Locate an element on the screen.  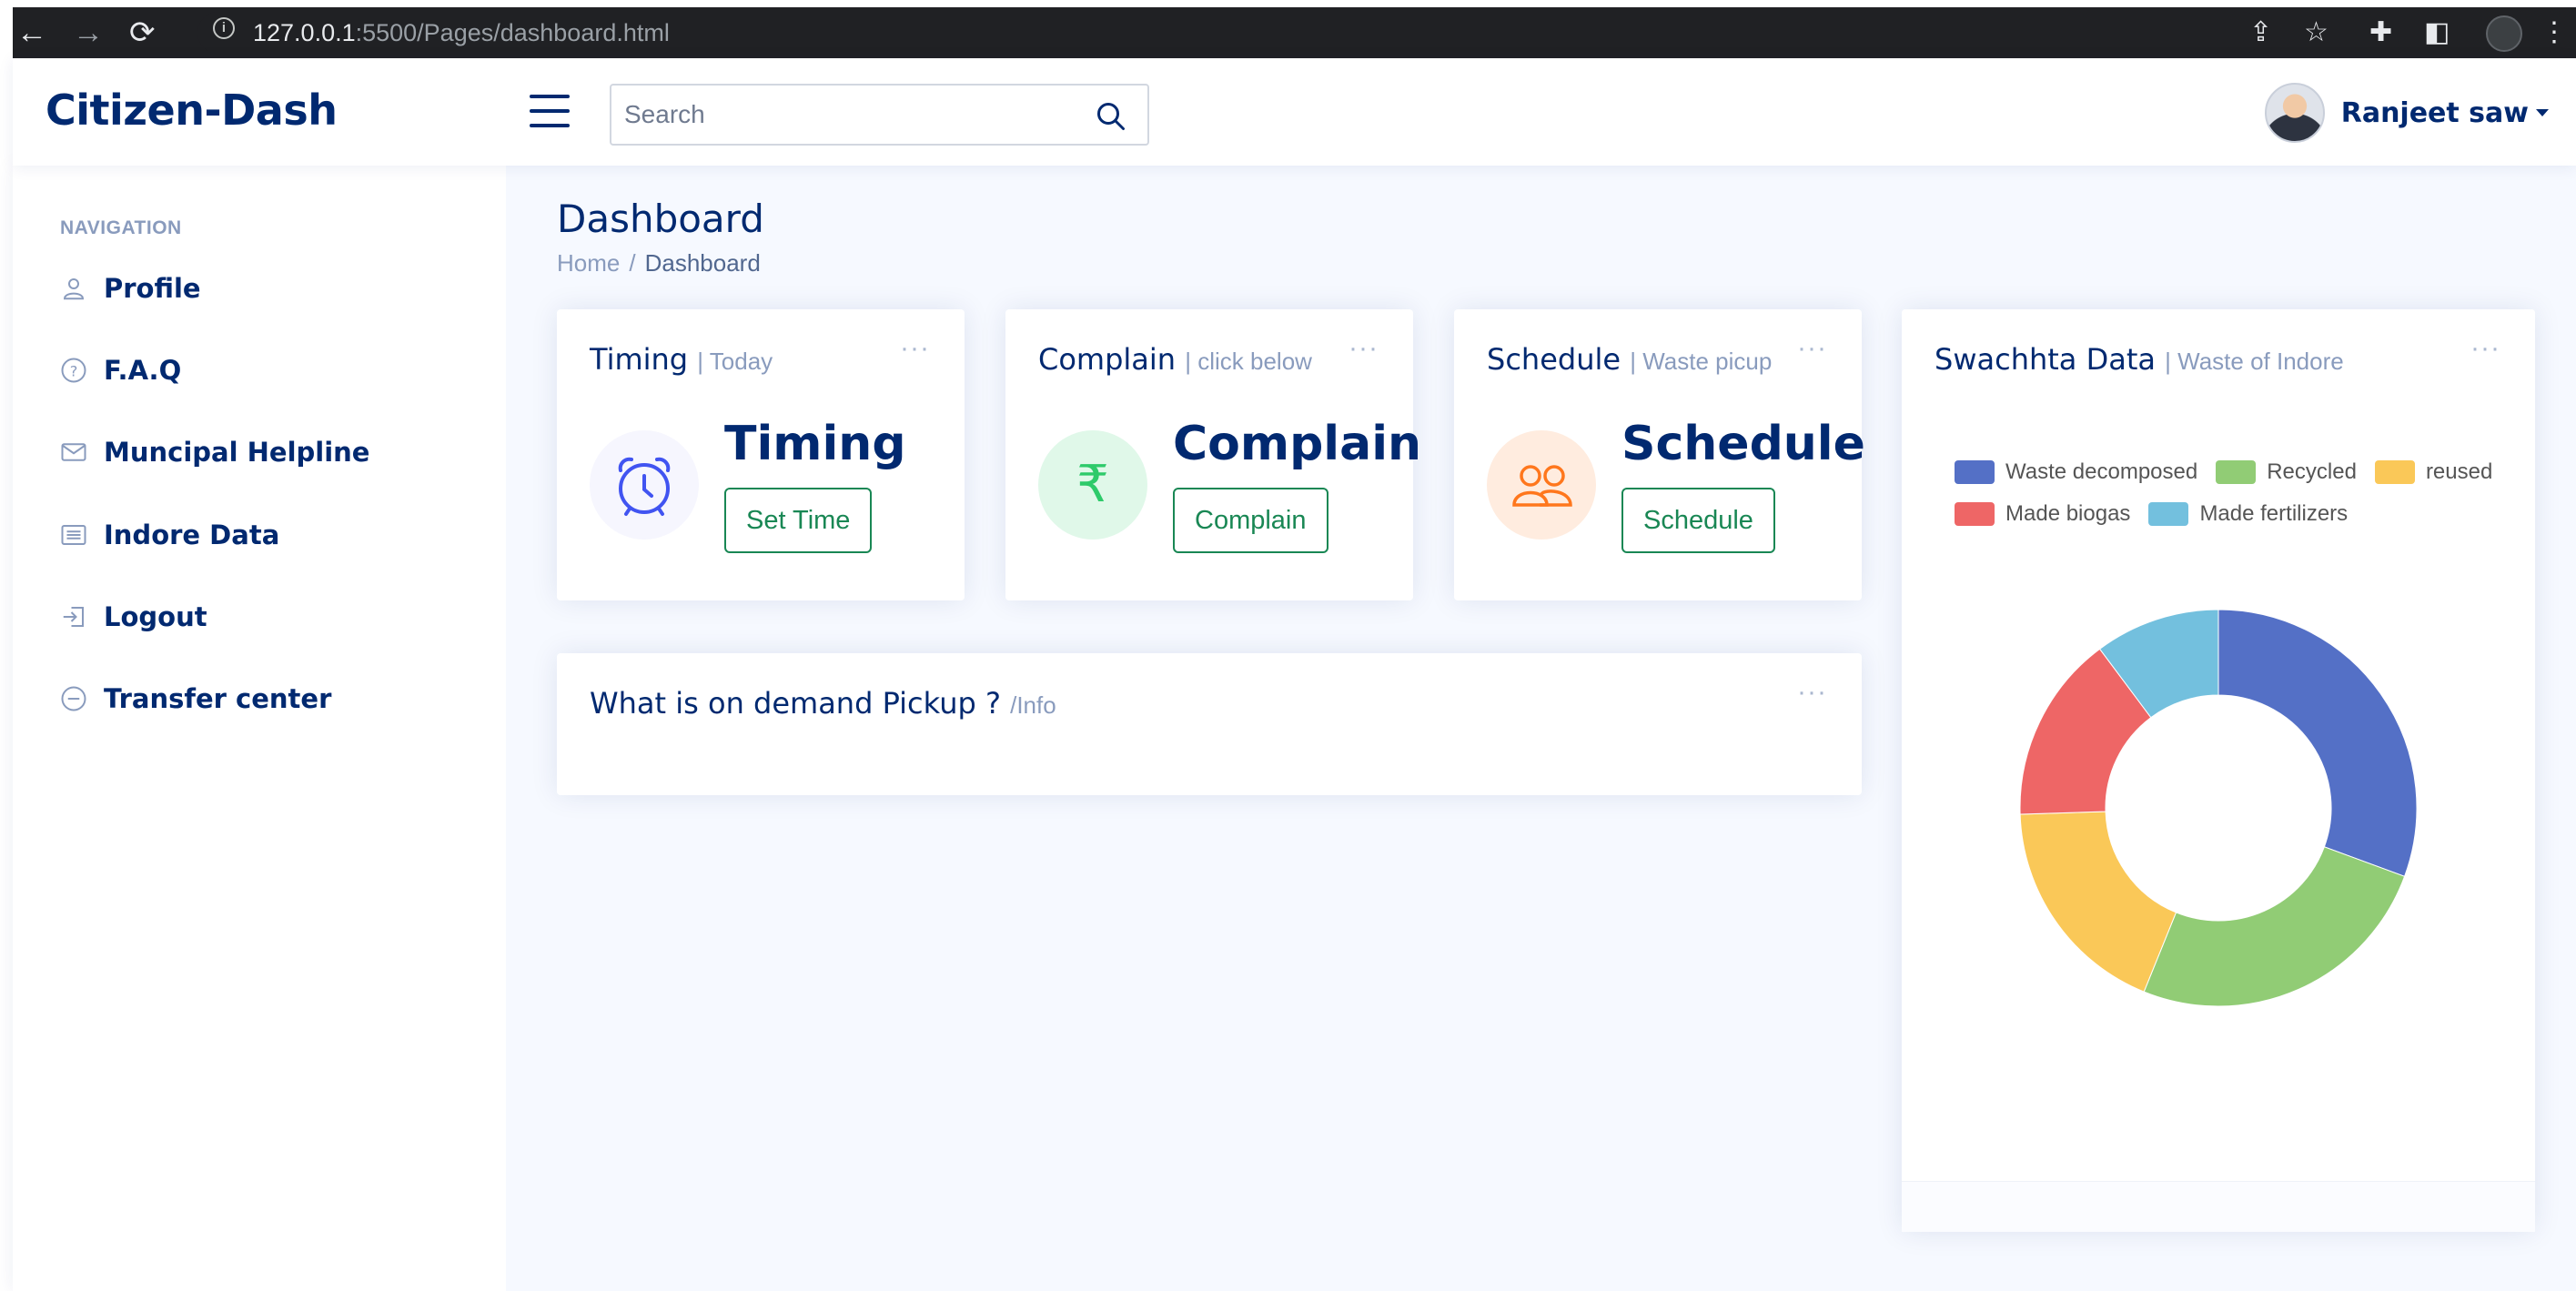
sidebar-item-label: Profile is located at coordinates (152, 289).